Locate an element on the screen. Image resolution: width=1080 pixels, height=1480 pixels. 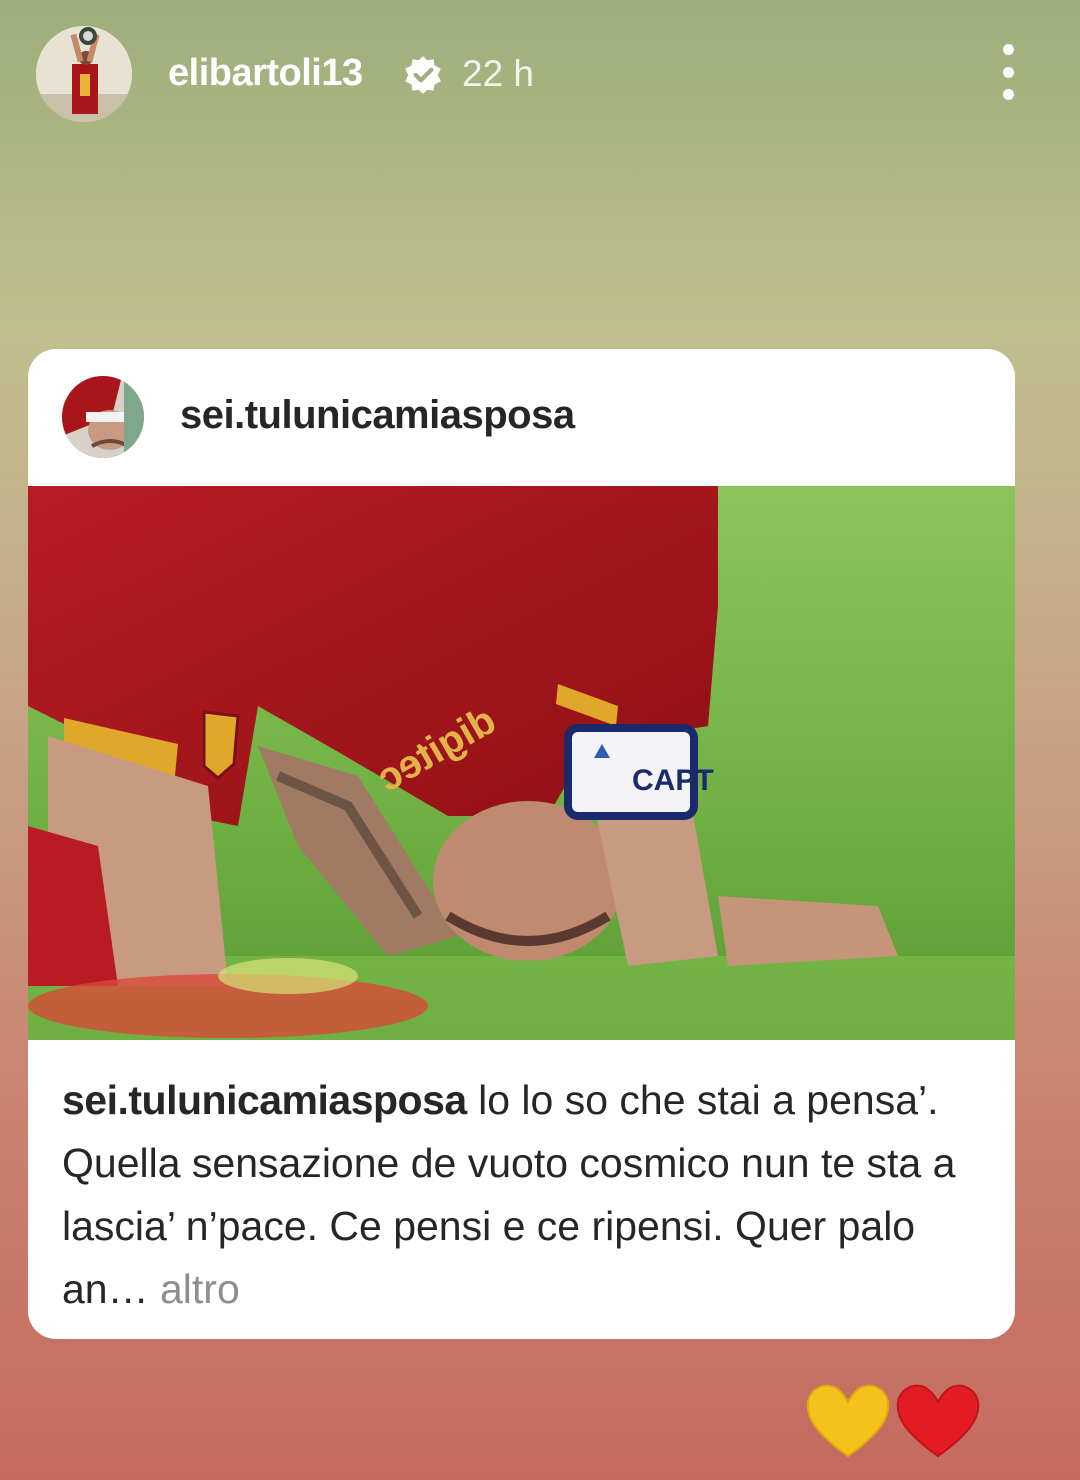
red-heart-icon is located at coordinates (938, 1421).